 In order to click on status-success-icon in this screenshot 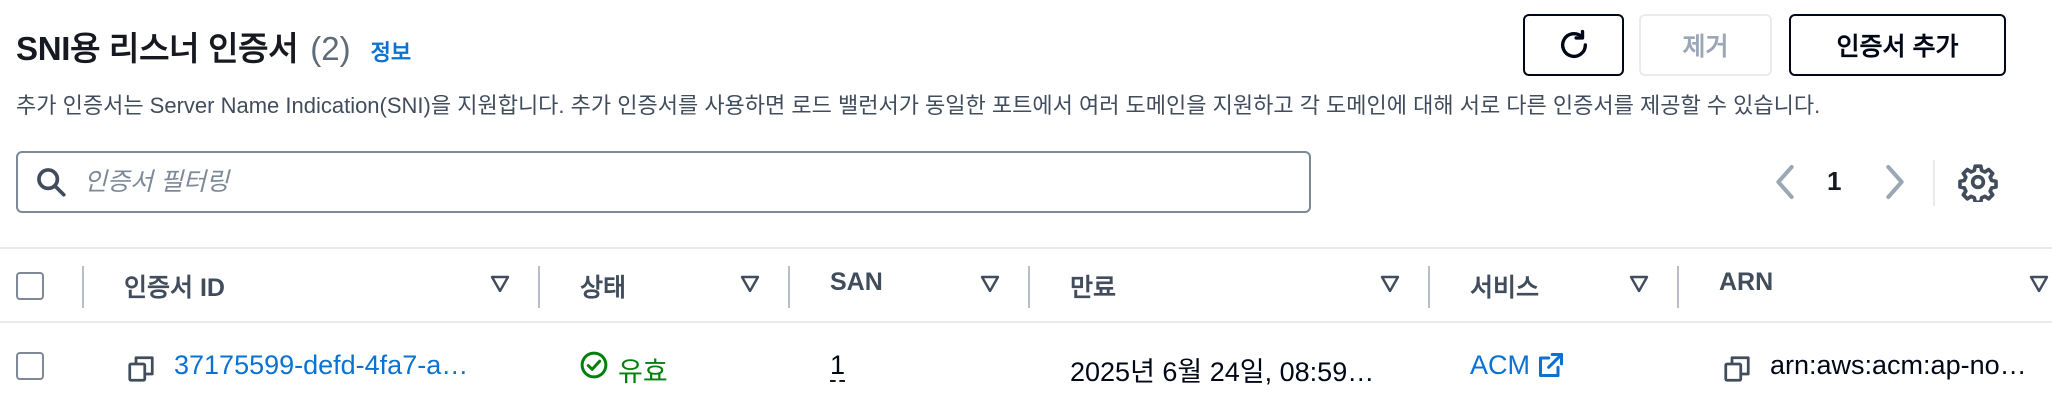, I will do `click(594, 365)`.